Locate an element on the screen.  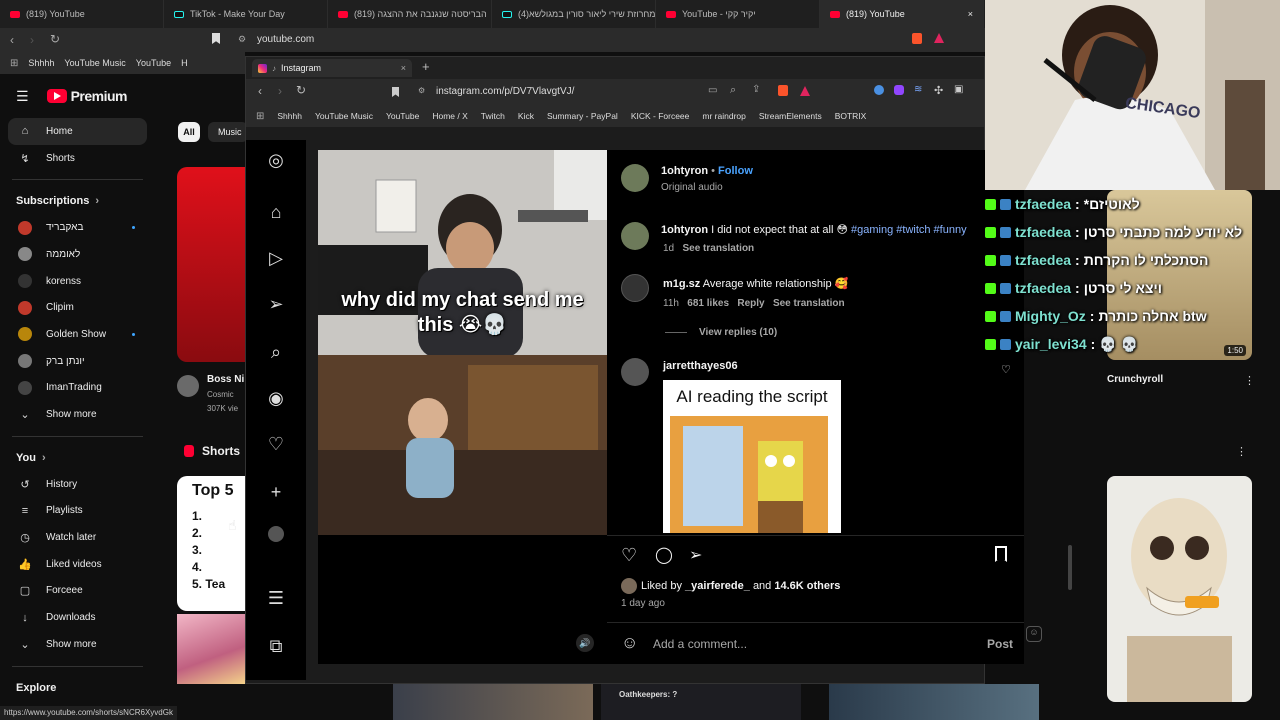
browser-tab: TikTok - Make Your Day is located at coordinates (246, 14).